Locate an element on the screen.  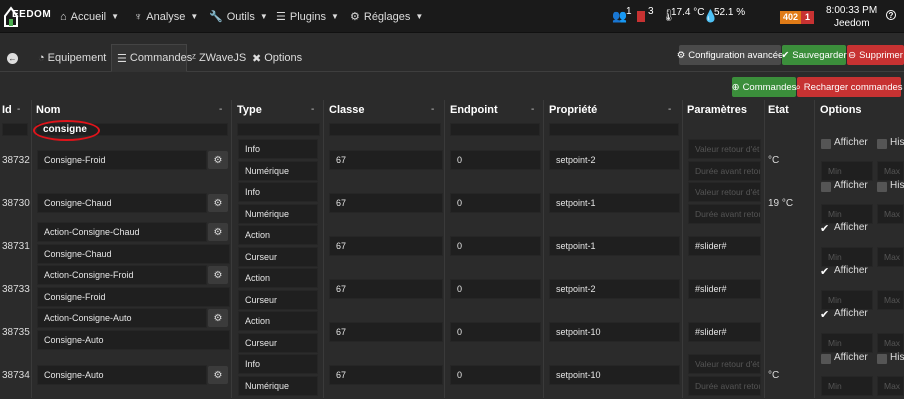
column-header-id: Id is located at coordinates (7, 110).